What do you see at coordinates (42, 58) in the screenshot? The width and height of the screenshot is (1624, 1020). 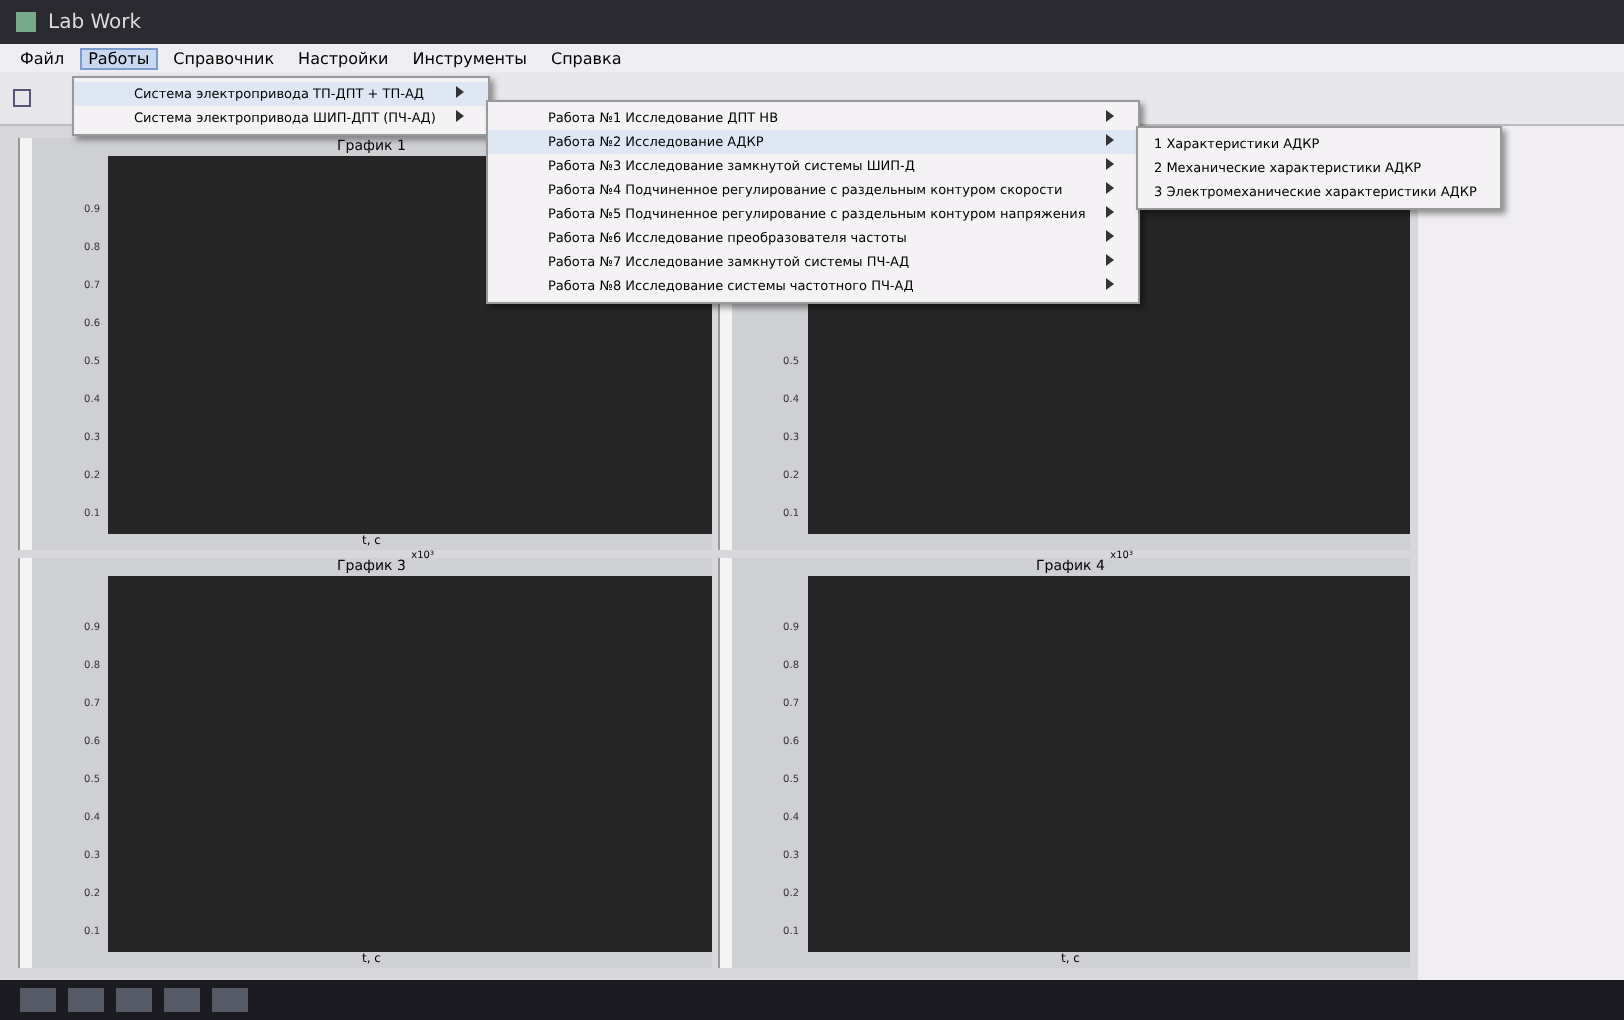 I see `menu-item: Файл` at bounding box center [42, 58].